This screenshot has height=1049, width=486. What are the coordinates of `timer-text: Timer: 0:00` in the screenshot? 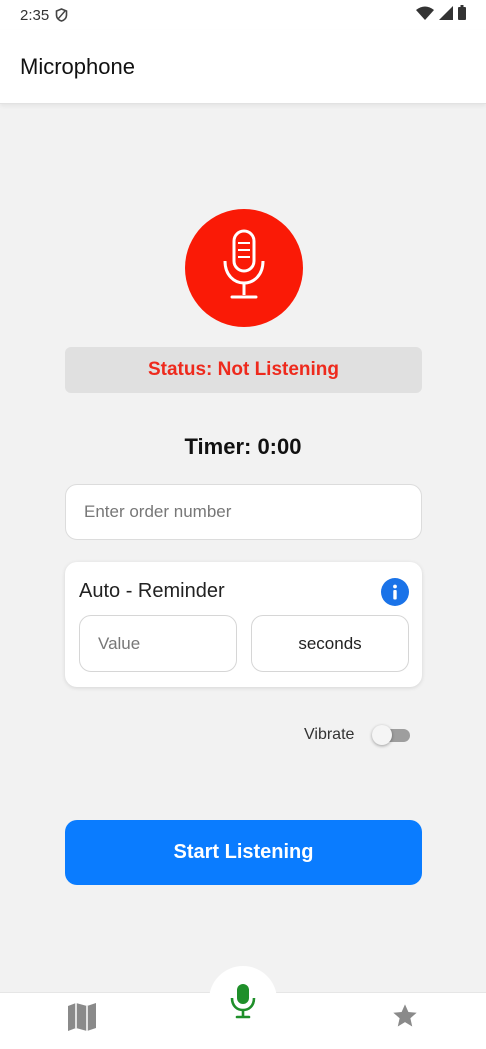 It's located at (243, 446).